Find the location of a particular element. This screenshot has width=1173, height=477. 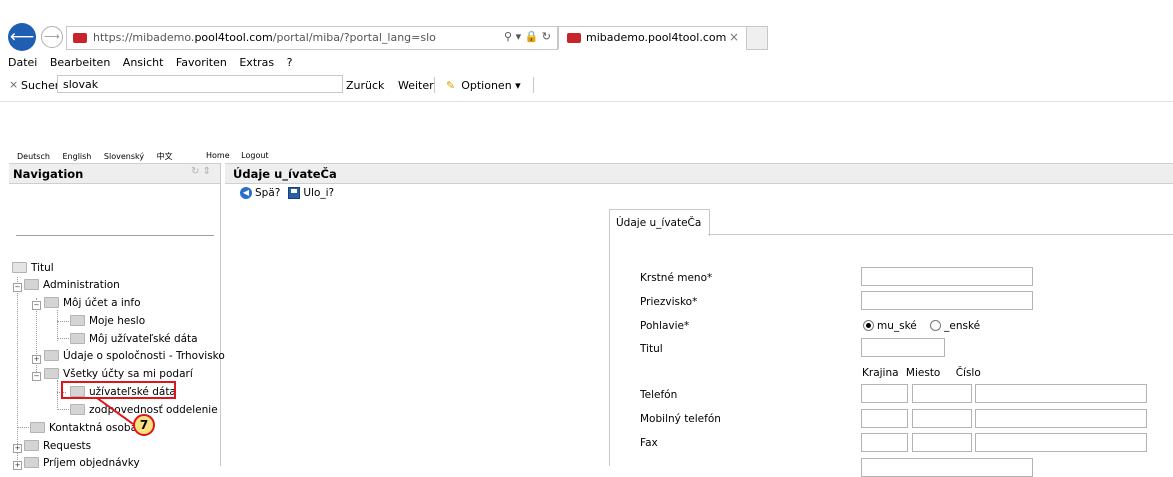

lang-deutsch: Deutsch is located at coordinates (33, 156).